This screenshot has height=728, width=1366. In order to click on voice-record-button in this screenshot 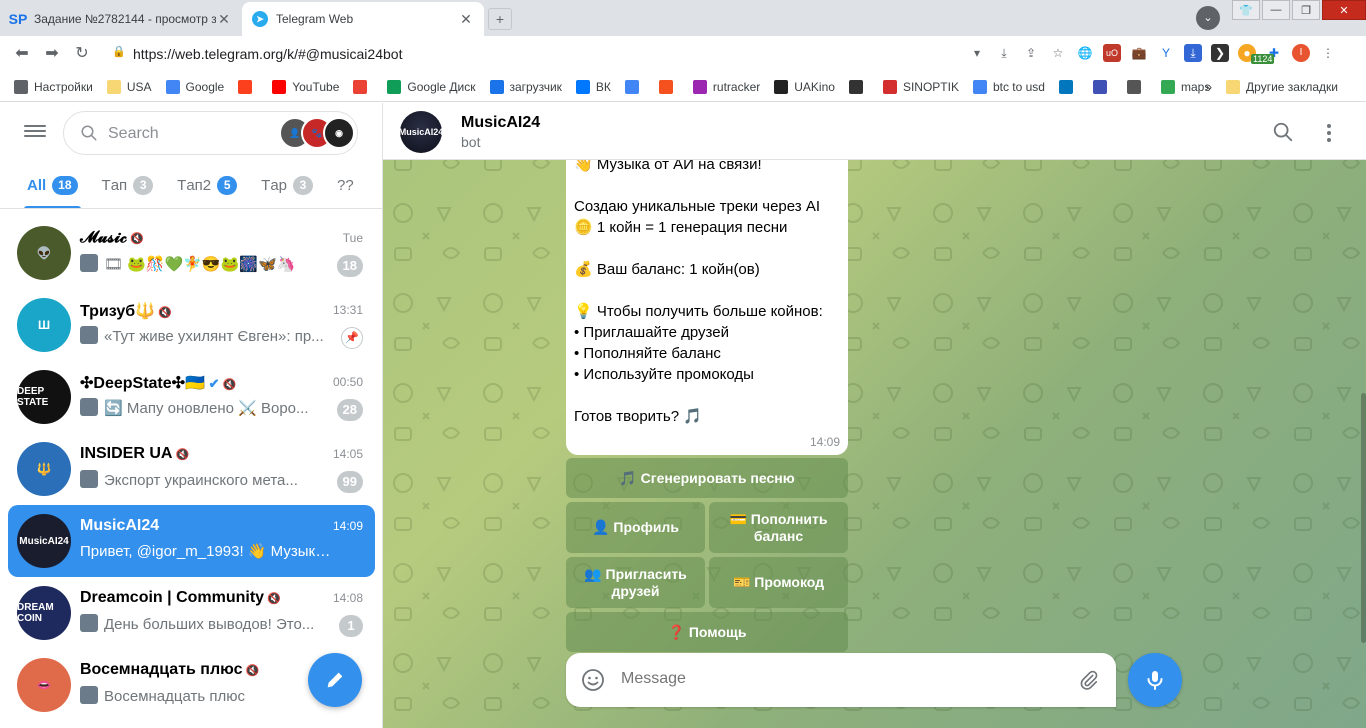, I will do `click(1155, 680)`.